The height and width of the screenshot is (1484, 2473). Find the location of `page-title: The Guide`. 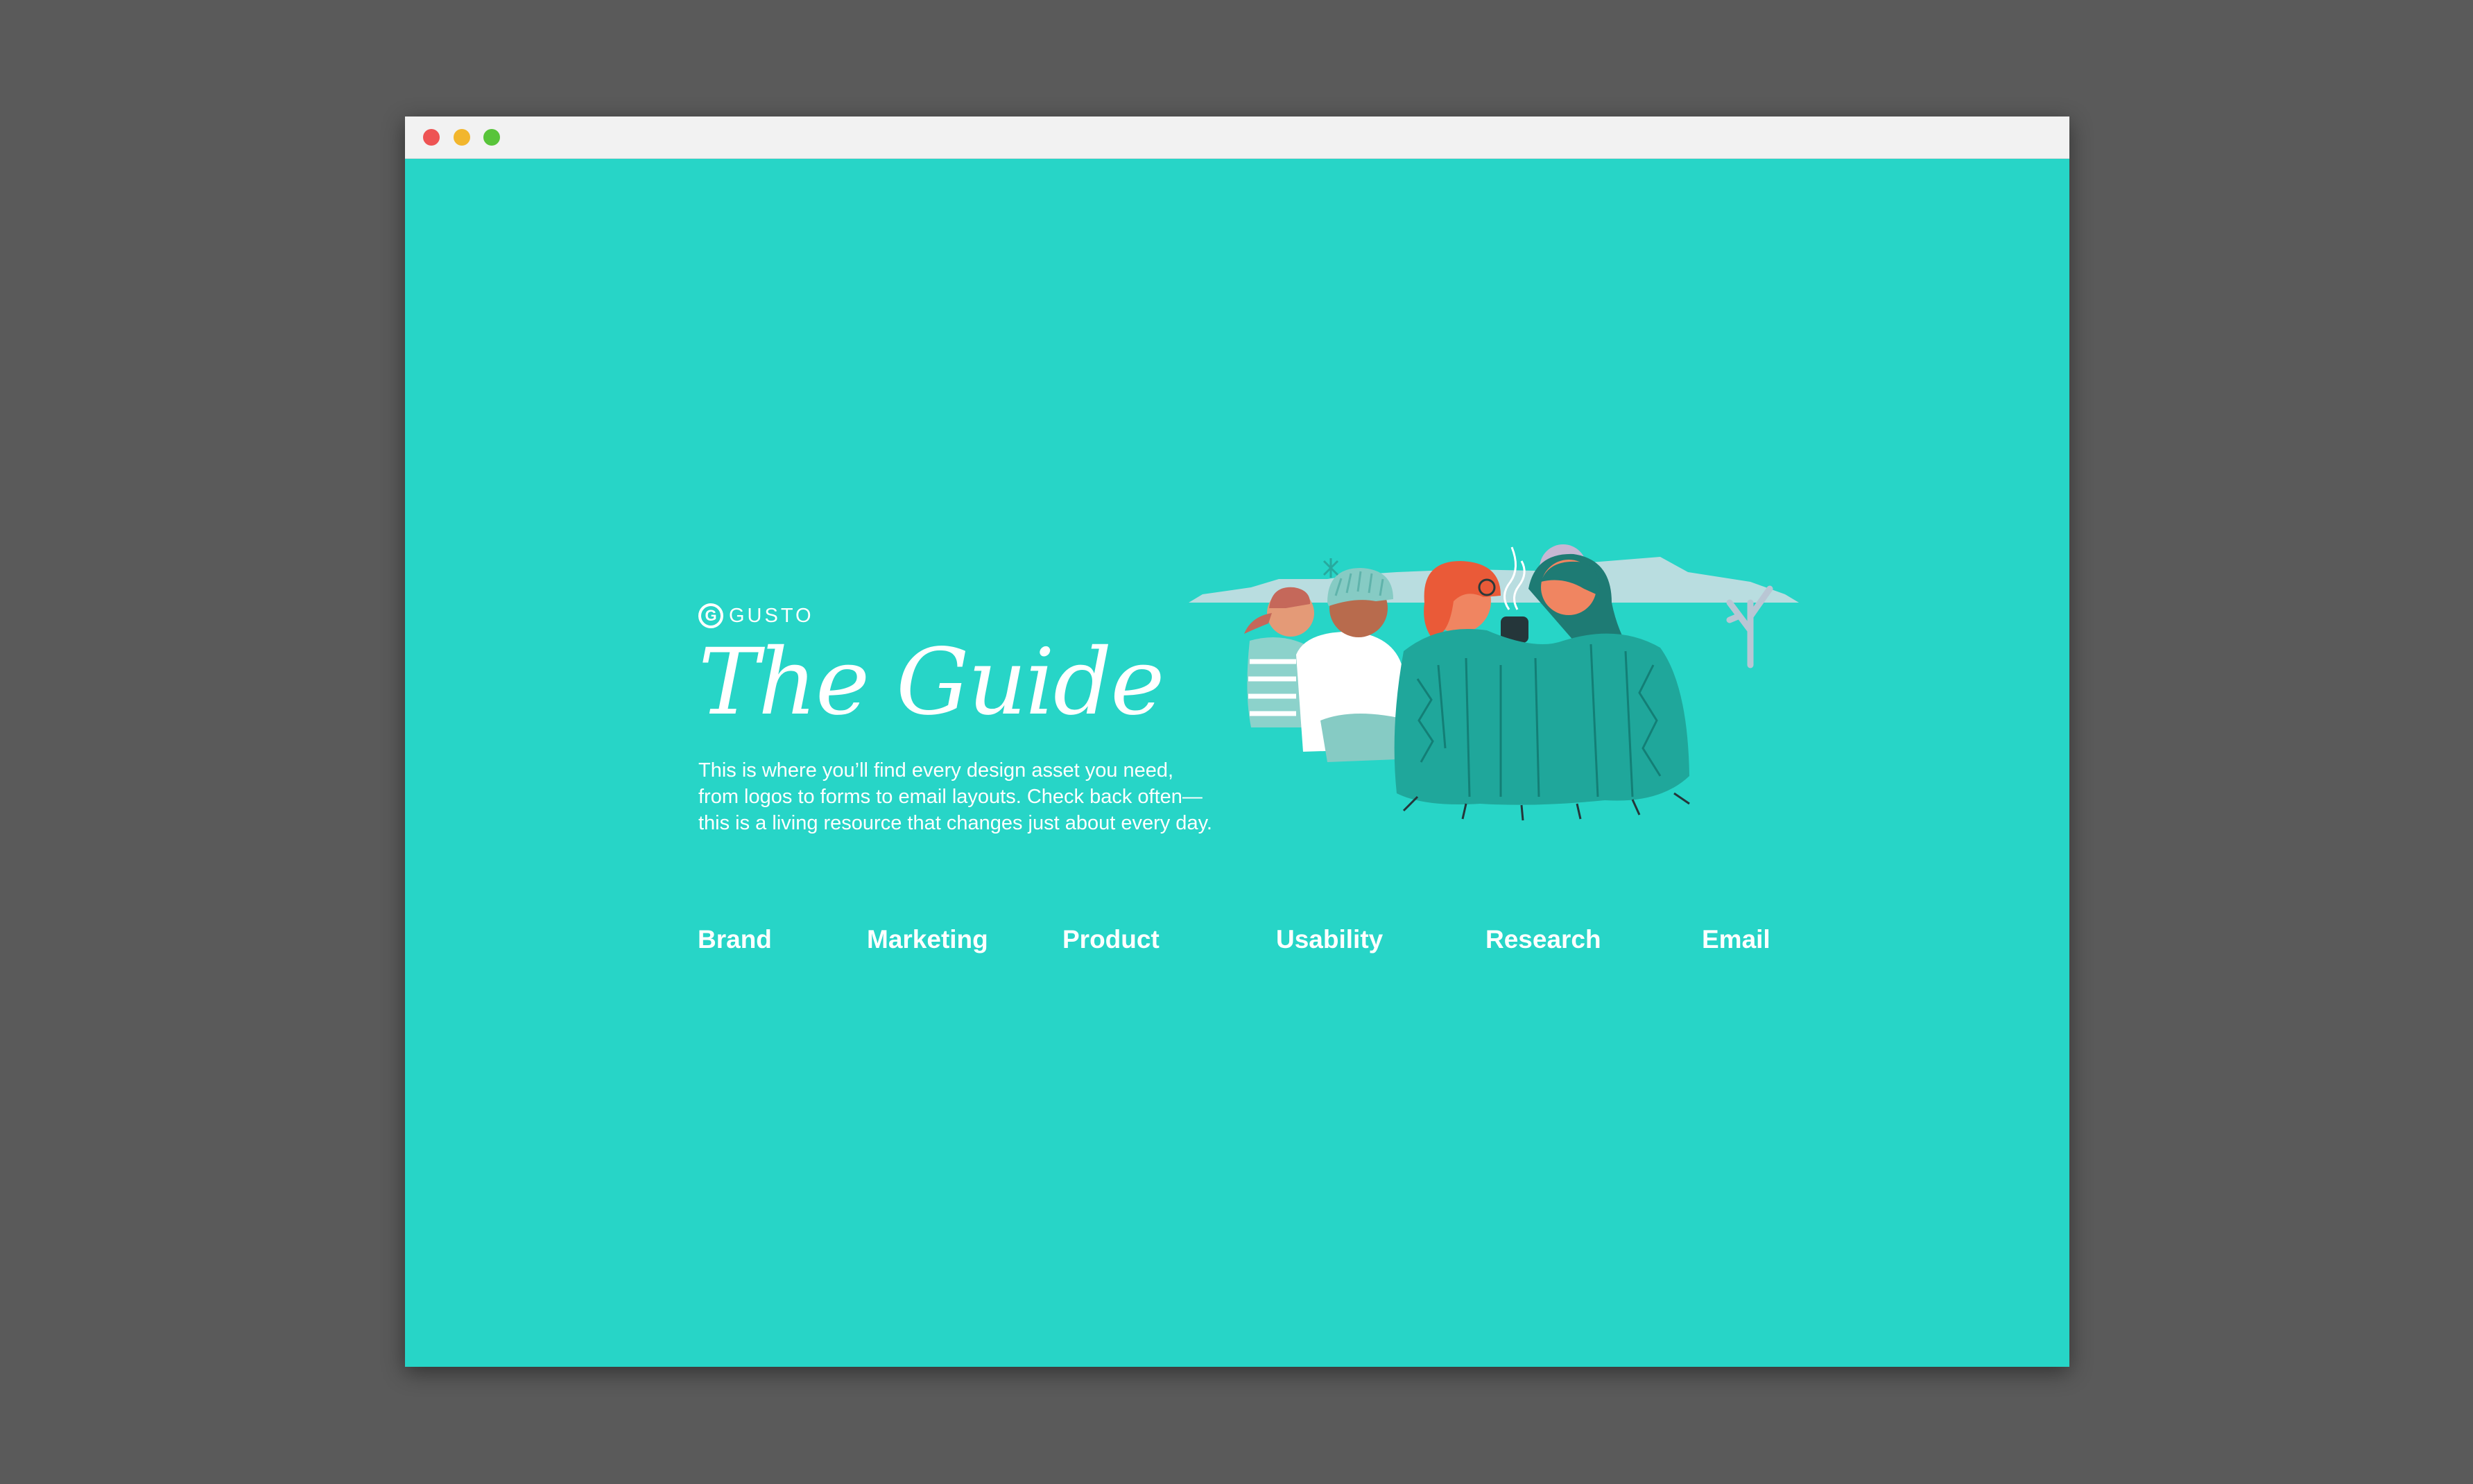

page-title: The Guide is located at coordinates (931, 682).